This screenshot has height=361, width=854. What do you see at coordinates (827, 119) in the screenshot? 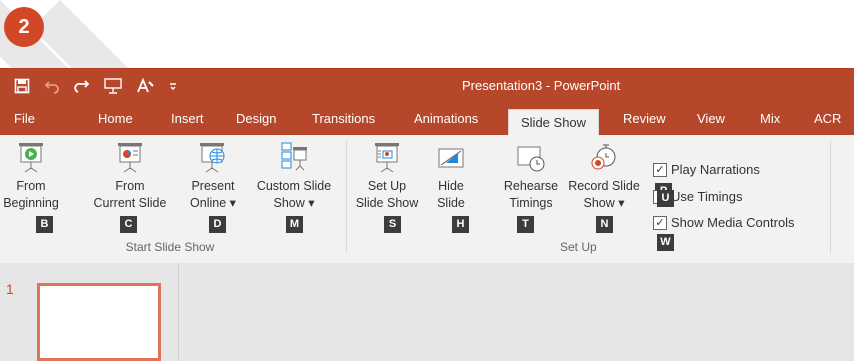
I see `tab-acrobat: ACR` at bounding box center [827, 119].